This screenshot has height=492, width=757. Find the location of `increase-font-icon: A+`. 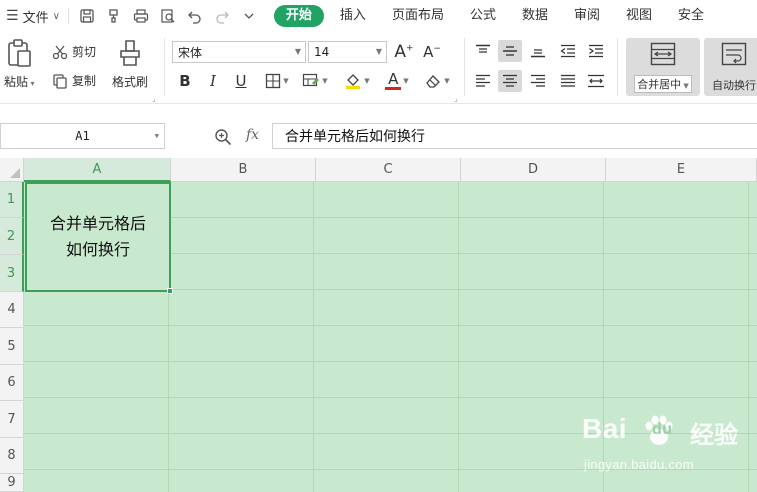

increase-font-icon: A+ is located at coordinates (404, 52).